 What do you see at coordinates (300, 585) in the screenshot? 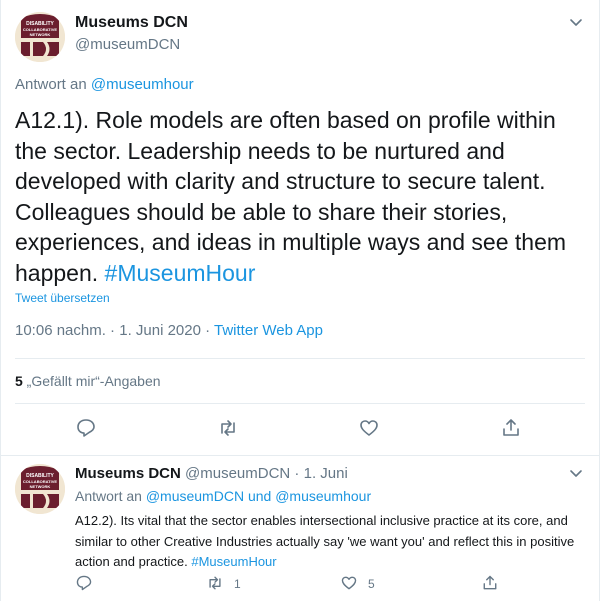
I see `action-bar: 1 5` at bounding box center [300, 585].